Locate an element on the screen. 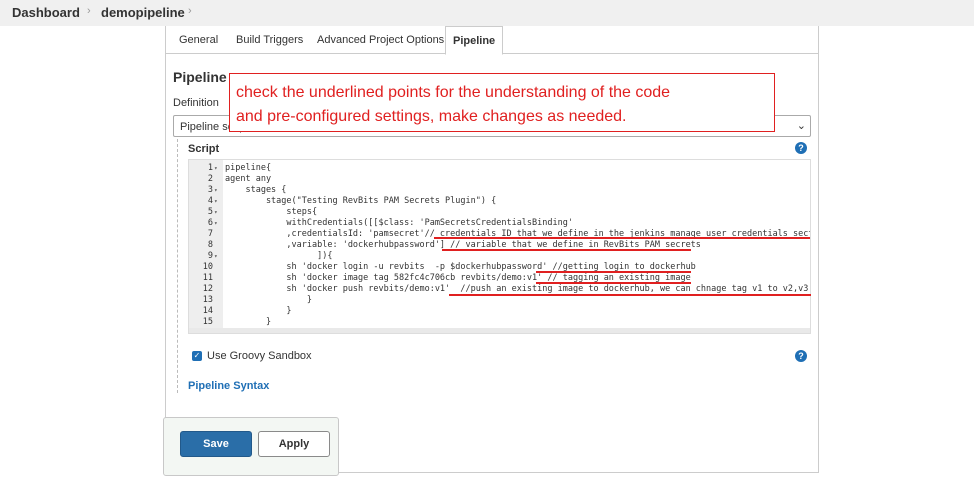 This screenshot has height=477, width=974. code-text: pipeline{ is located at coordinates (248, 168).